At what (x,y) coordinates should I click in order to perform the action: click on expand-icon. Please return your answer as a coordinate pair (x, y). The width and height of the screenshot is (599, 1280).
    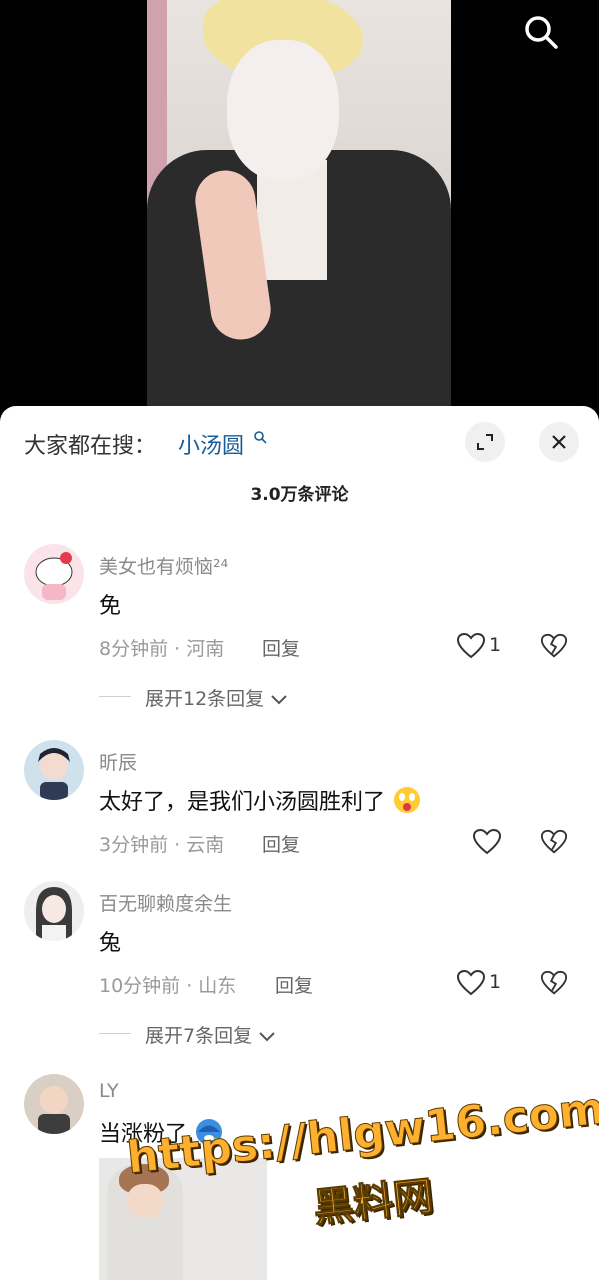
    Looking at the image, I should click on (485, 442).